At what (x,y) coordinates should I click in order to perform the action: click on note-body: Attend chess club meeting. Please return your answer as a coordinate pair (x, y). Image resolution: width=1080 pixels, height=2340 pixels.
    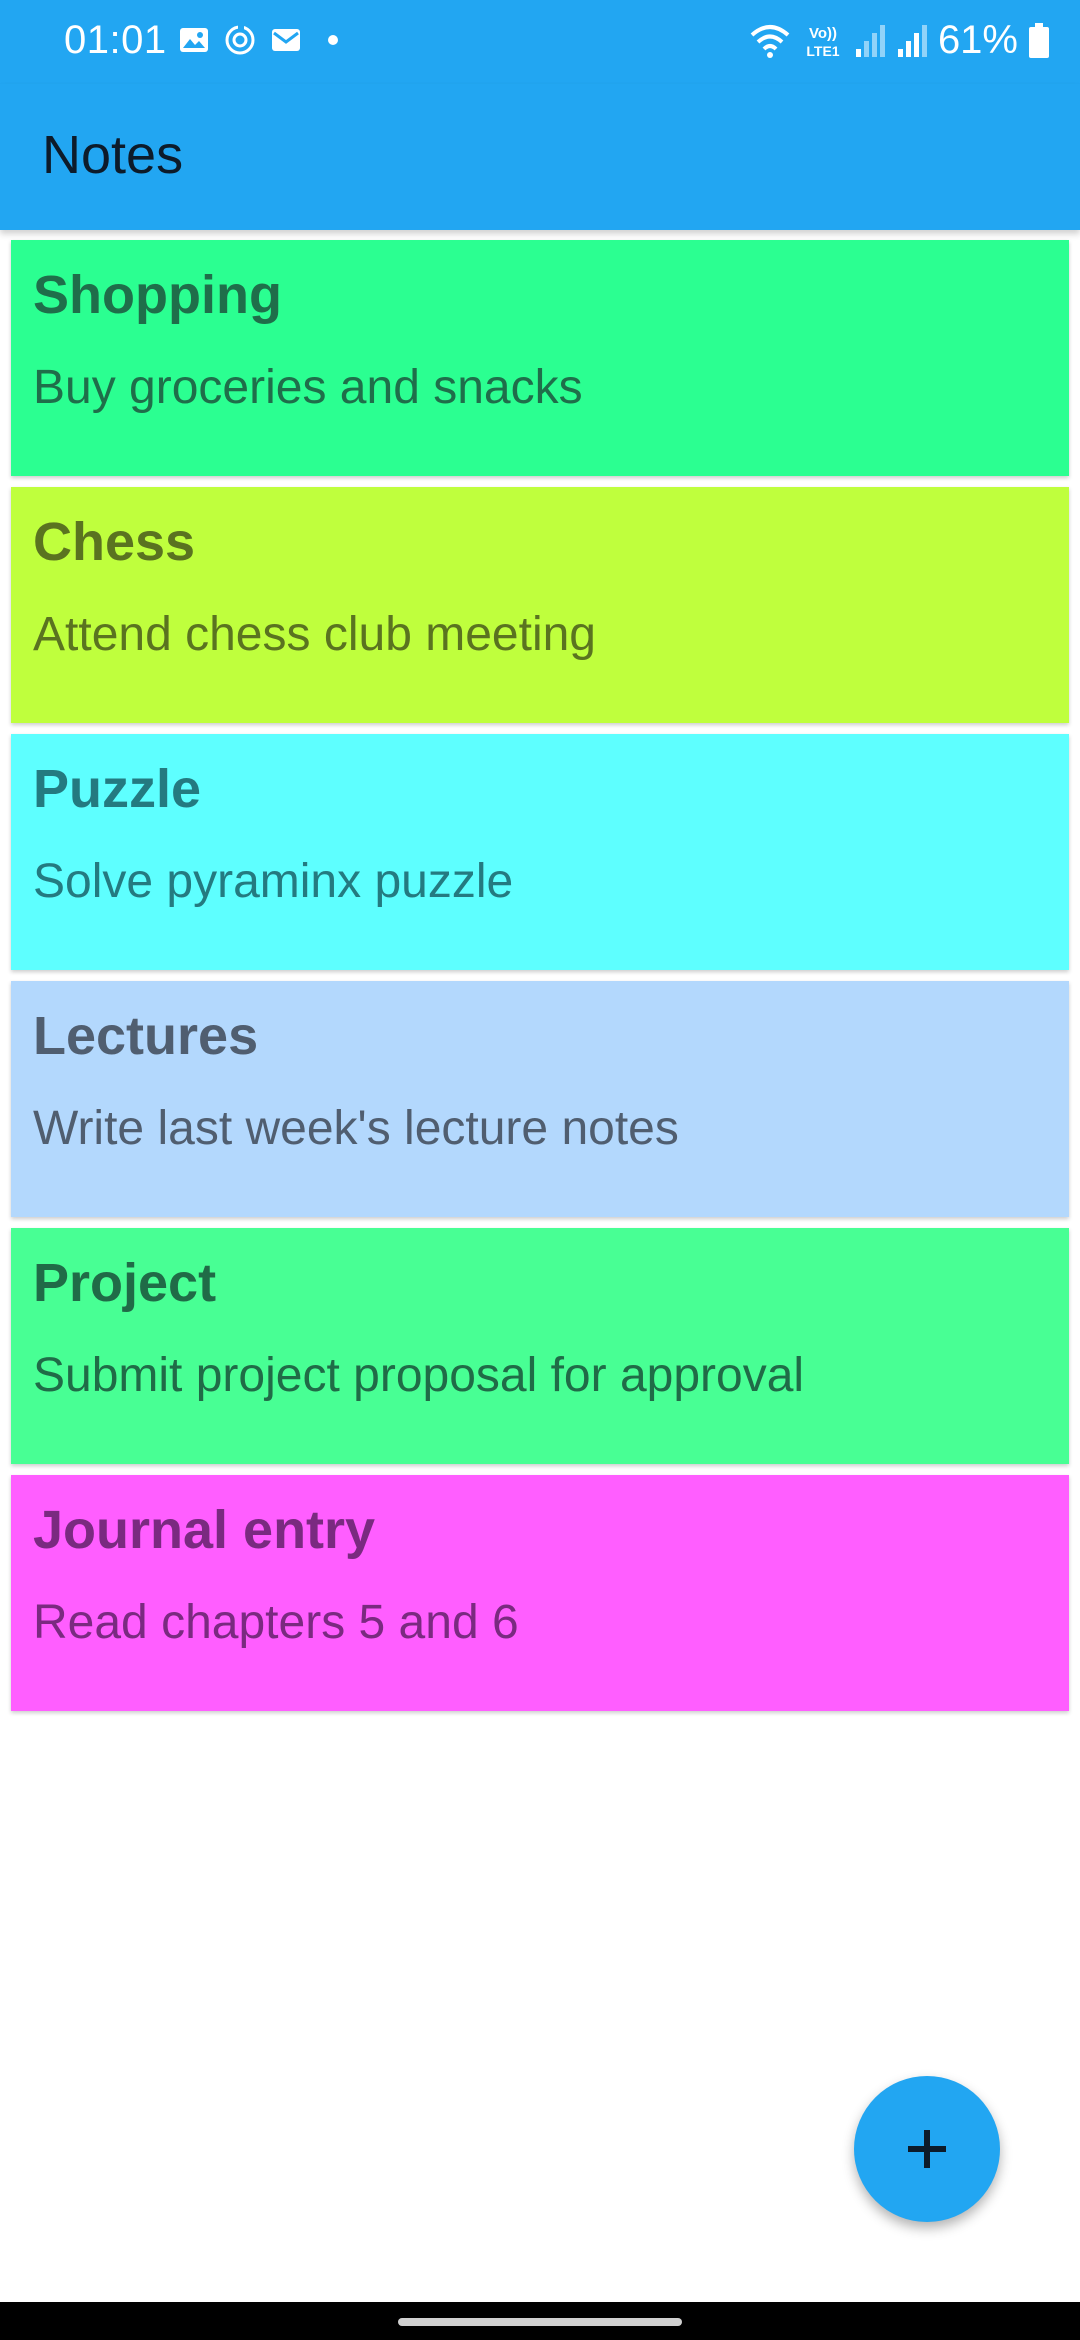
    Looking at the image, I should click on (314, 634).